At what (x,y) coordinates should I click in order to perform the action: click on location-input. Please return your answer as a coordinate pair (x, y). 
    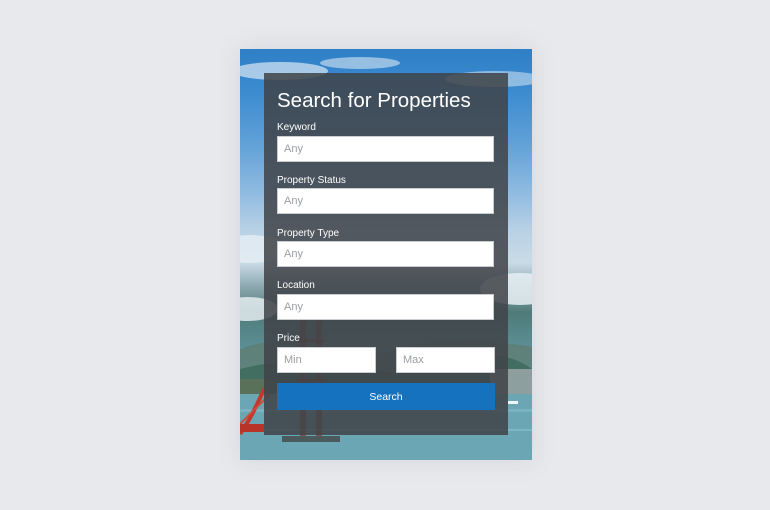
    Looking at the image, I should click on (385, 307).